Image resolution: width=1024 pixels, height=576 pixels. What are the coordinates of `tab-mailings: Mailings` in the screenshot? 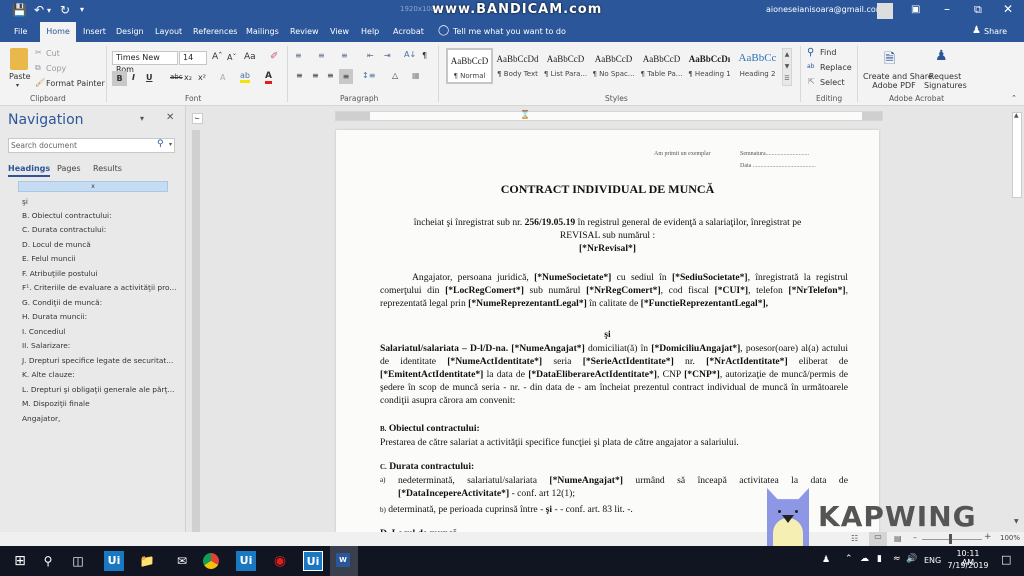 It's located at (262, 32).